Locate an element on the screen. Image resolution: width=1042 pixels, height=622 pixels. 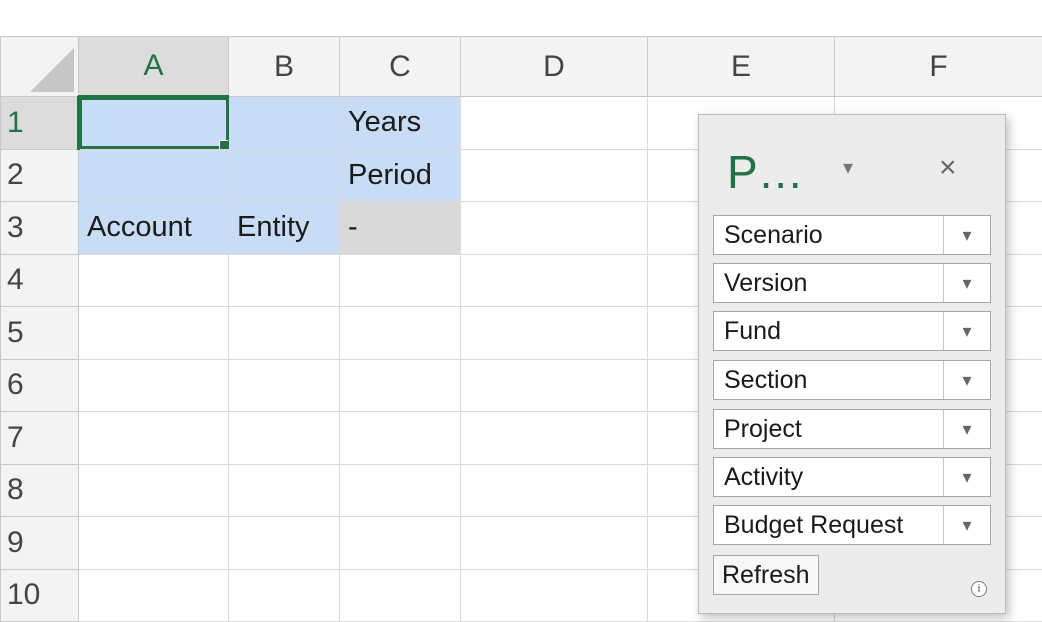
row-header-7: 7 is located at coordinates (39, 438).